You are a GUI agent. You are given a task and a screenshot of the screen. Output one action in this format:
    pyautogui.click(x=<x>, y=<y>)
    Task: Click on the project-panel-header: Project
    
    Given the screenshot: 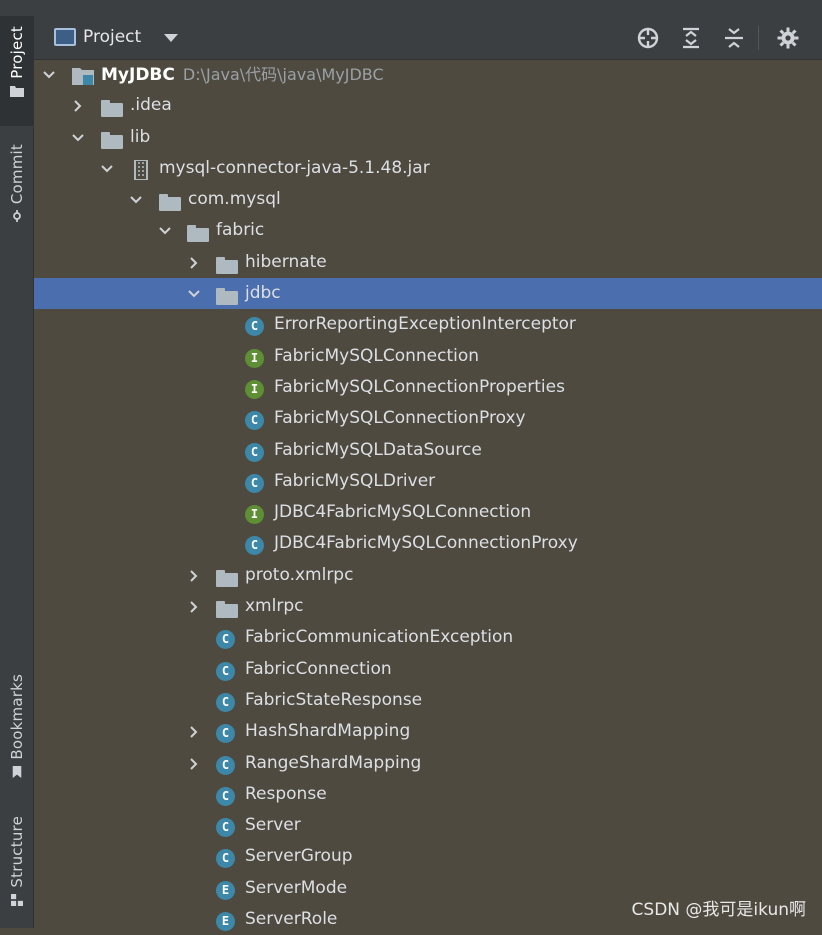 What is the action you would take?
    pyautogui.click(x=428, y=38)
    